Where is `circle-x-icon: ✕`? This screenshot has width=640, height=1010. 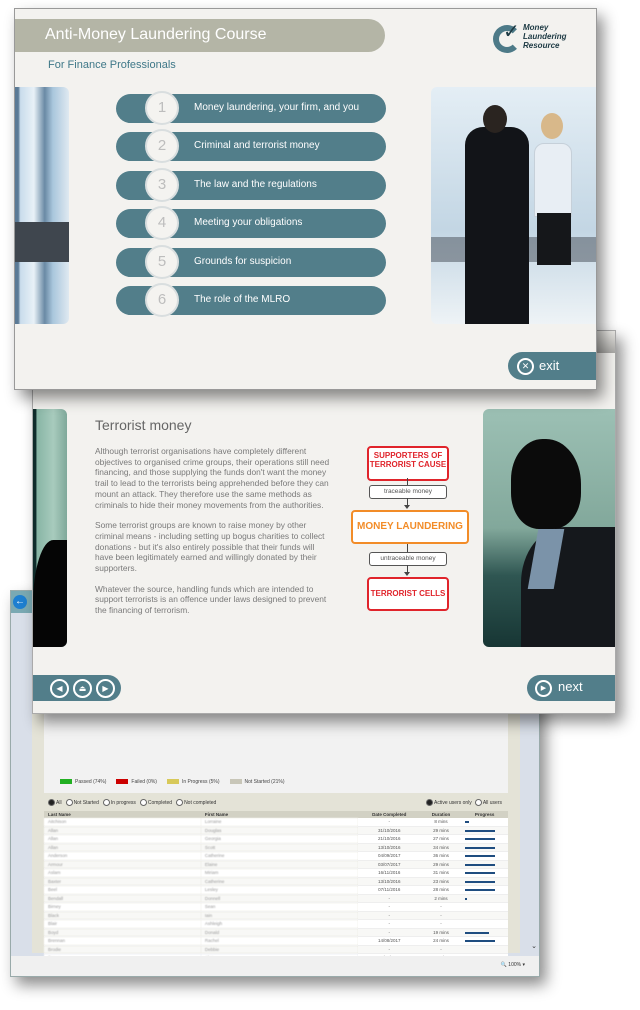 circle-x-icon: ✕ is located at coordinates (525, 366).